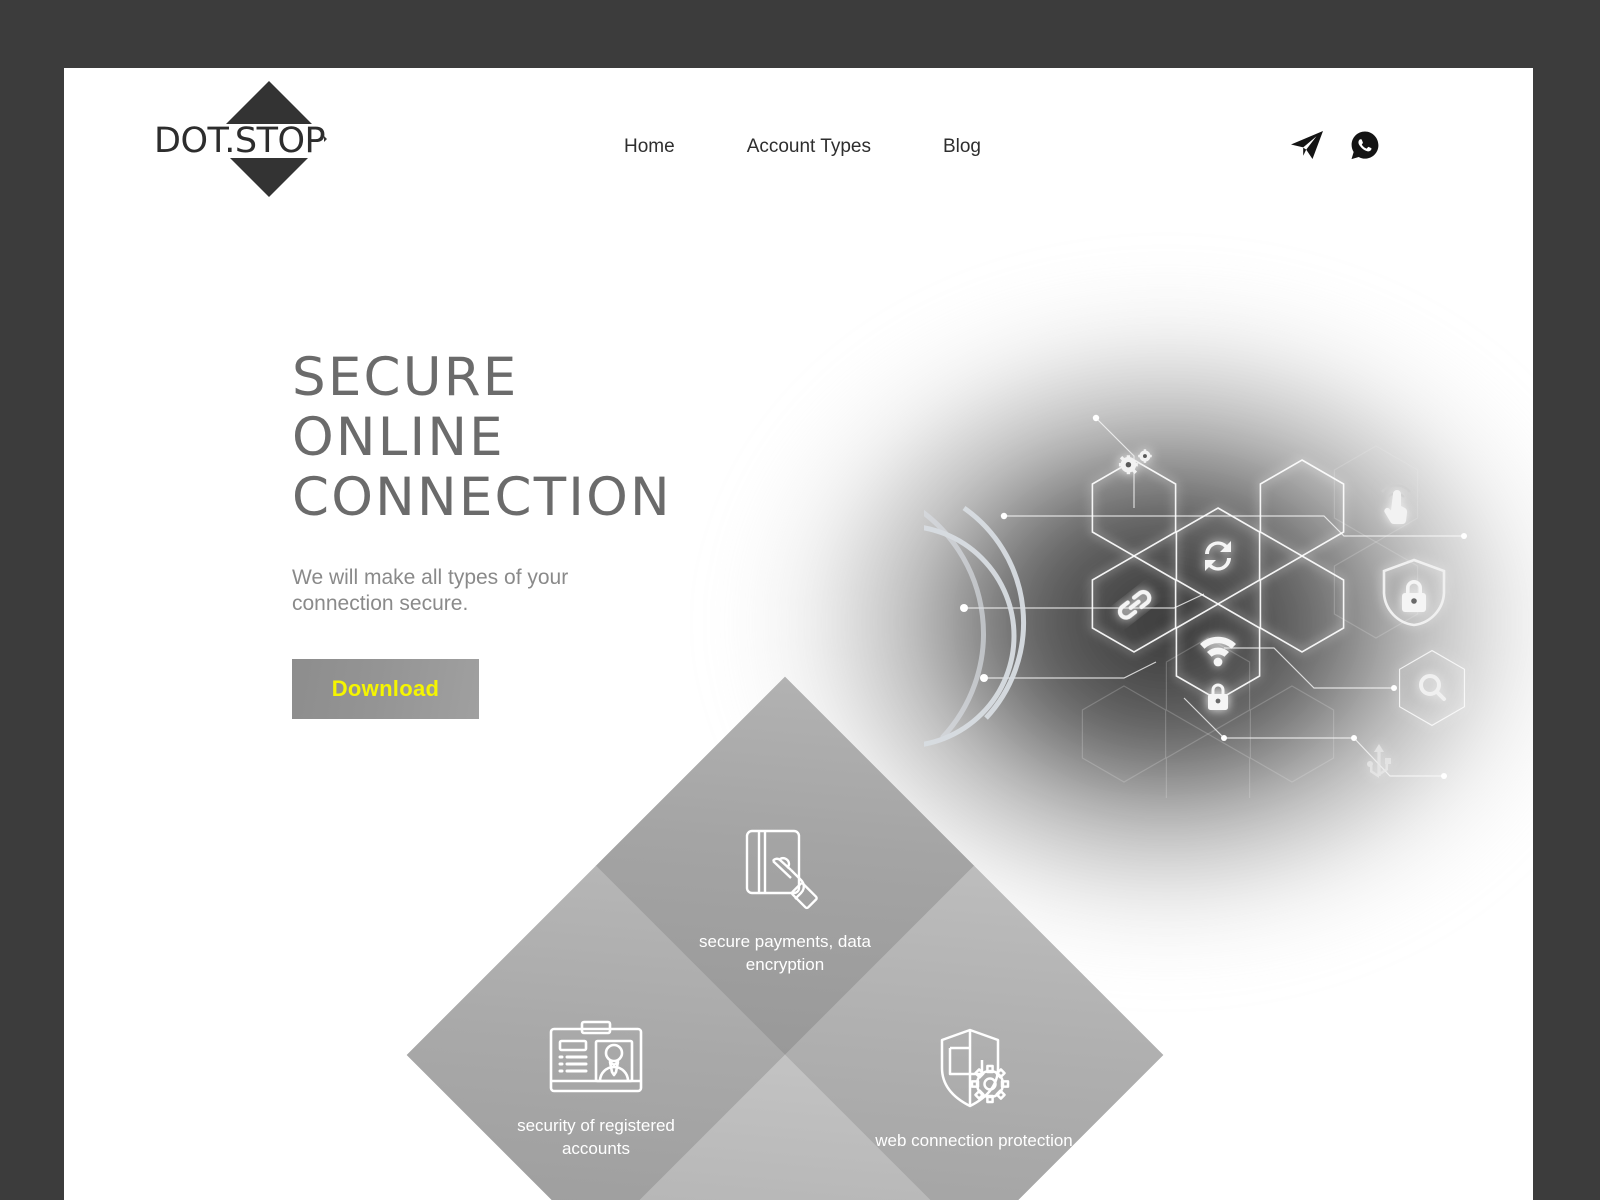  What do you see at coordinates (596, 1136) in the screenshot?
I see `card-label: security of registered accounts` at bounding box center [596, 1136].